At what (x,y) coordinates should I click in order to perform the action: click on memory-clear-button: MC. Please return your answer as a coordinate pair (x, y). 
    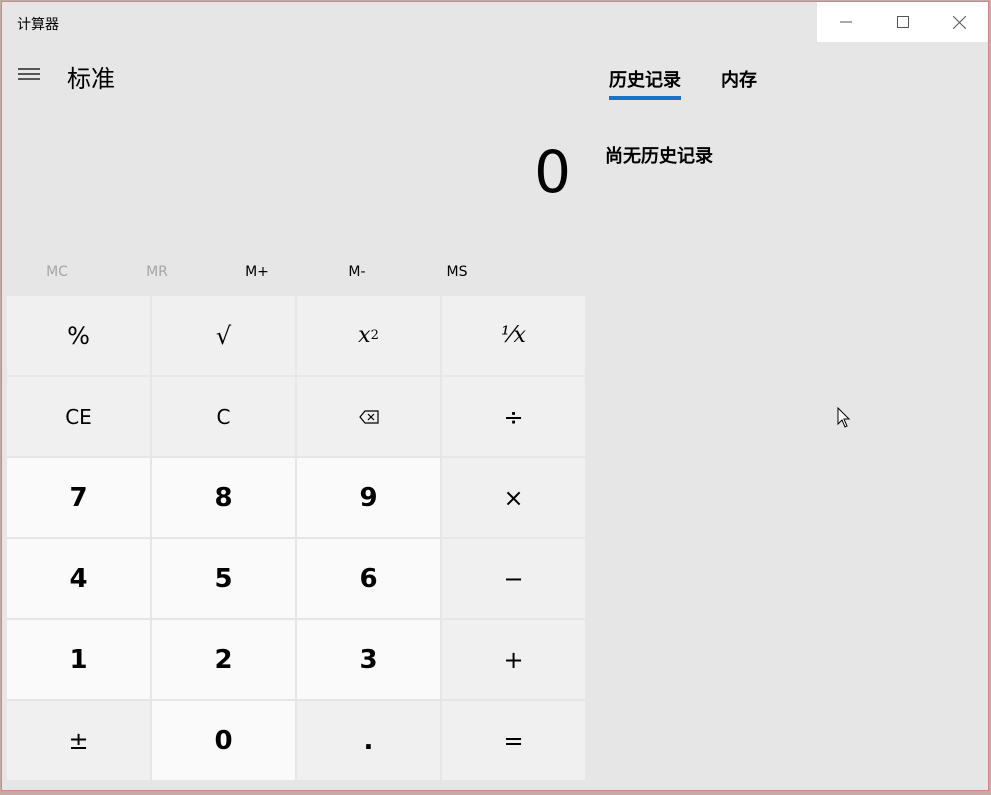
    Looking at the image, I should click on (57, 272).